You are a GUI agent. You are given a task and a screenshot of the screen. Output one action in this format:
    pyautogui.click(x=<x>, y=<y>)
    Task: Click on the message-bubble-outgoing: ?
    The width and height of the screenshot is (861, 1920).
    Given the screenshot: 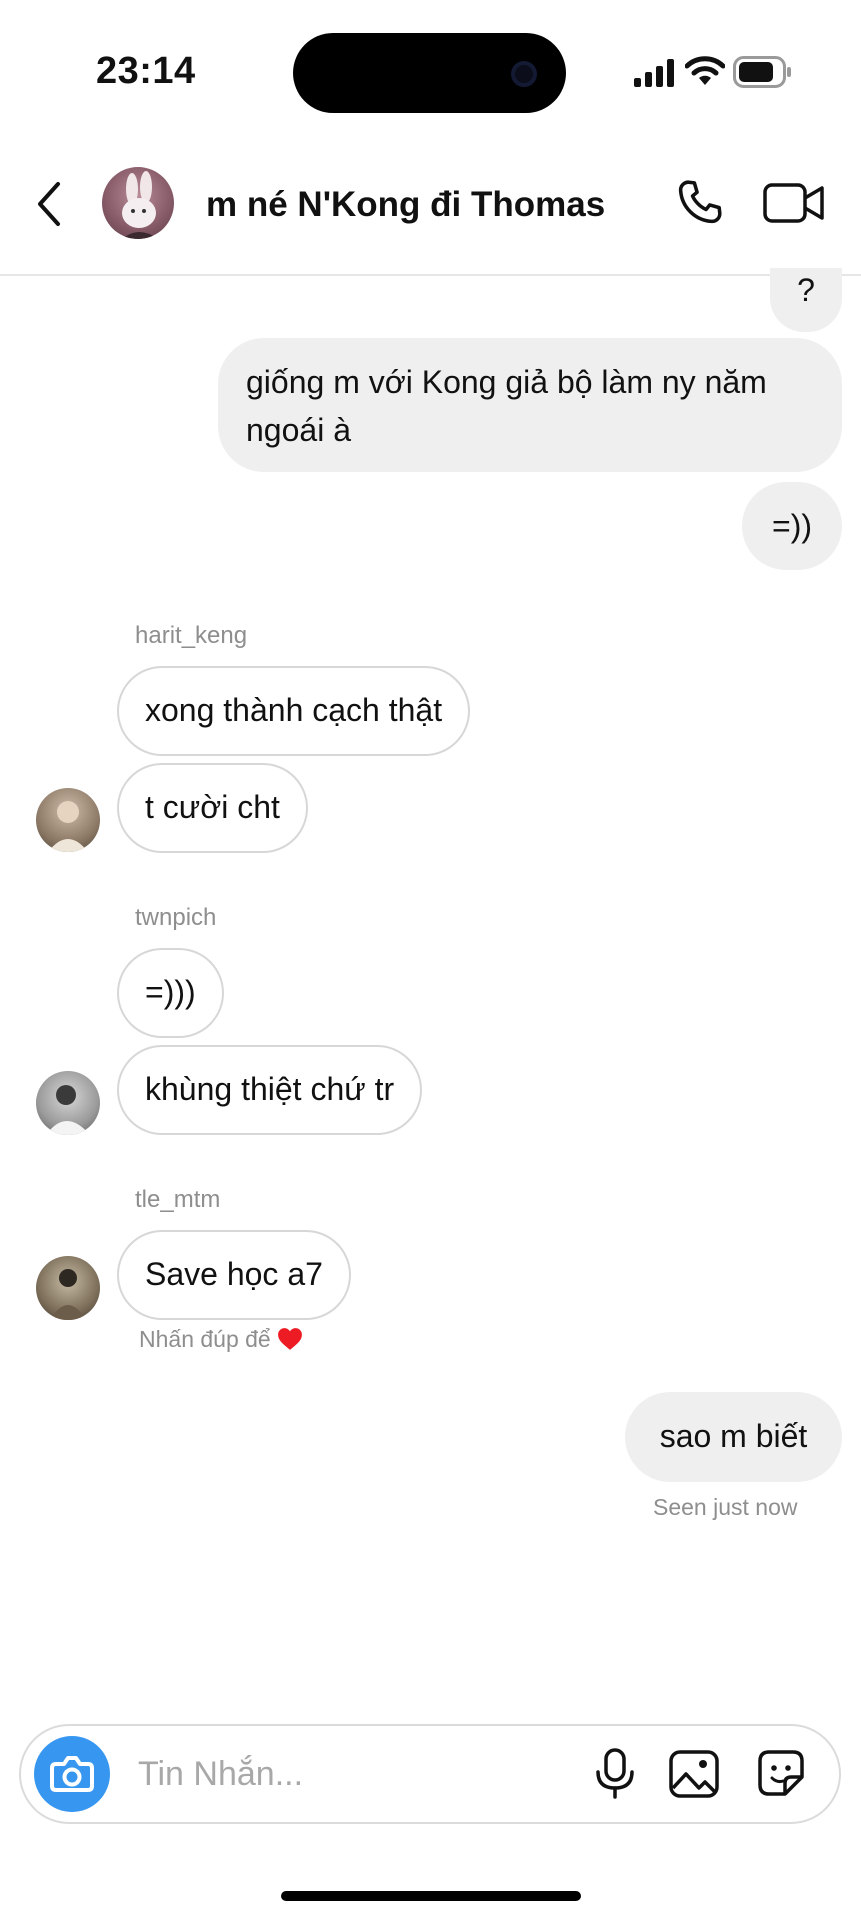 What is the action you would take?
    pyautogui.click(x=806, y=300)
    